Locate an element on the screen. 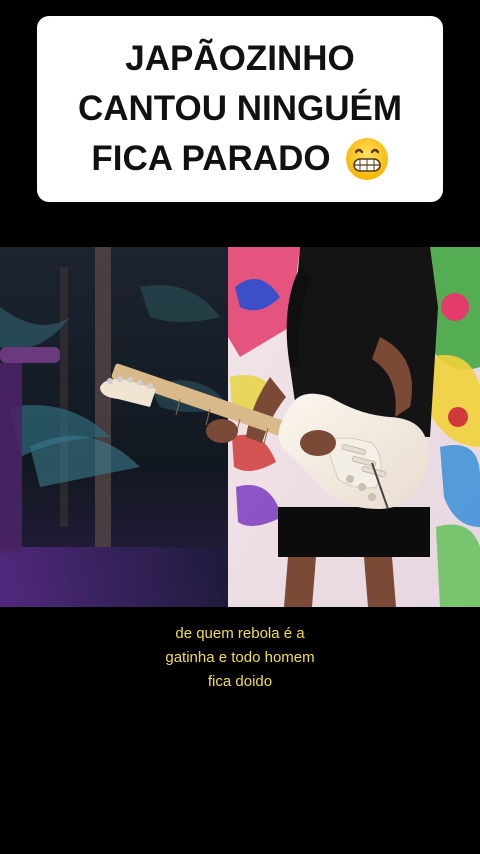 The image size is (480, 854). grinning-face-emoji-icon is located at coordinates (367, 159).